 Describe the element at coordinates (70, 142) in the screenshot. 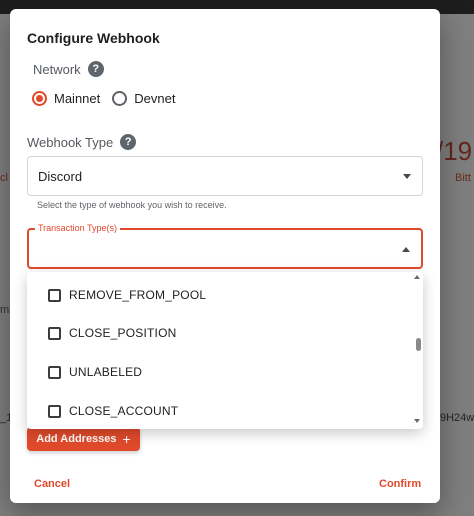

I see `webhook-type-label: Webhook Type` at that location.